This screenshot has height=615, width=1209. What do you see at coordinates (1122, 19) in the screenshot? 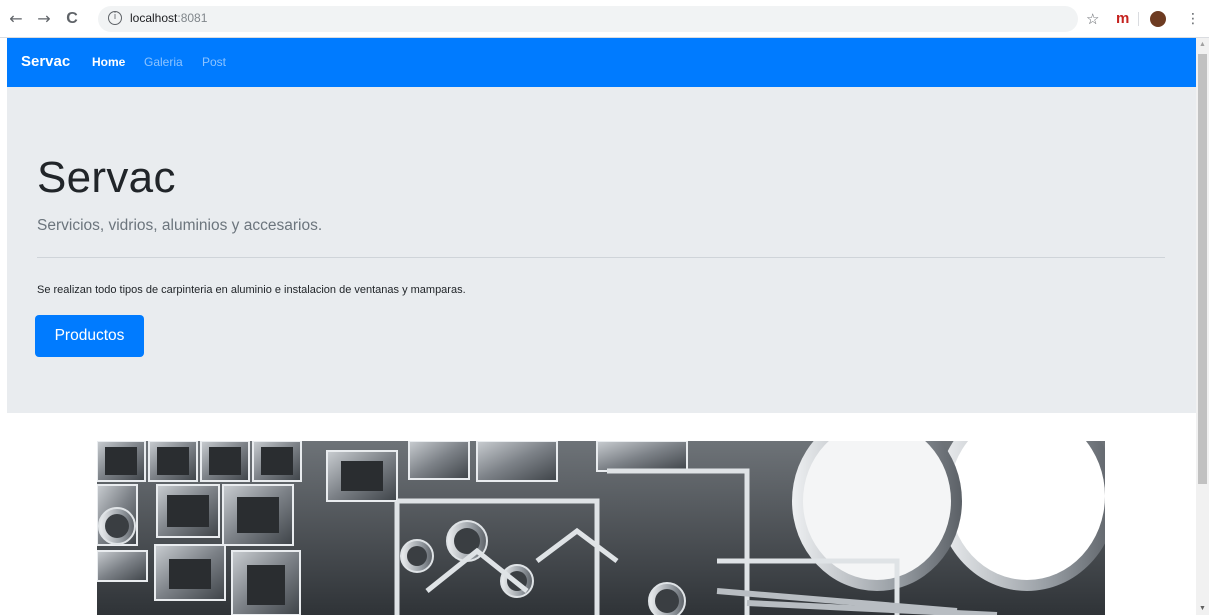
I see `extension-m-icon: m` at bounding box center [1122, 19].